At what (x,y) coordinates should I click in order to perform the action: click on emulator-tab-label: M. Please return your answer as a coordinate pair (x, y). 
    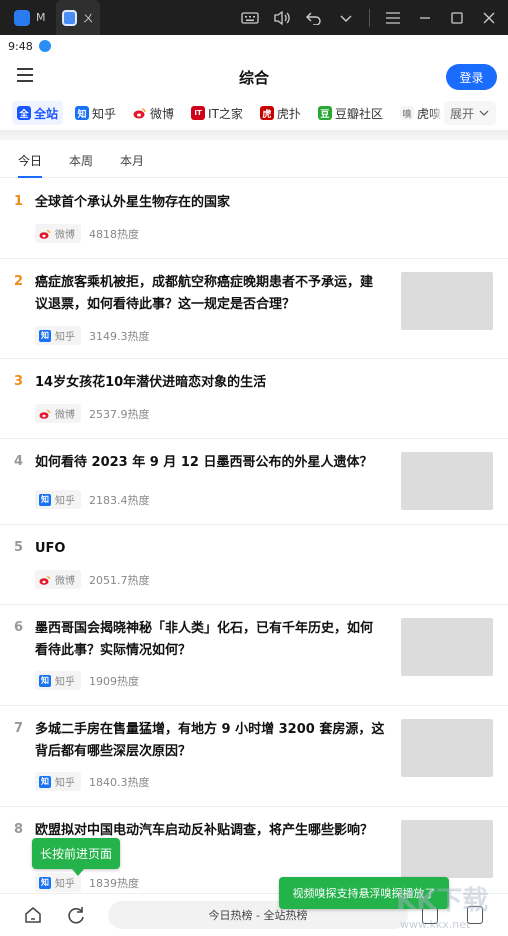
    Looking at the image, I should click on (41, 17).